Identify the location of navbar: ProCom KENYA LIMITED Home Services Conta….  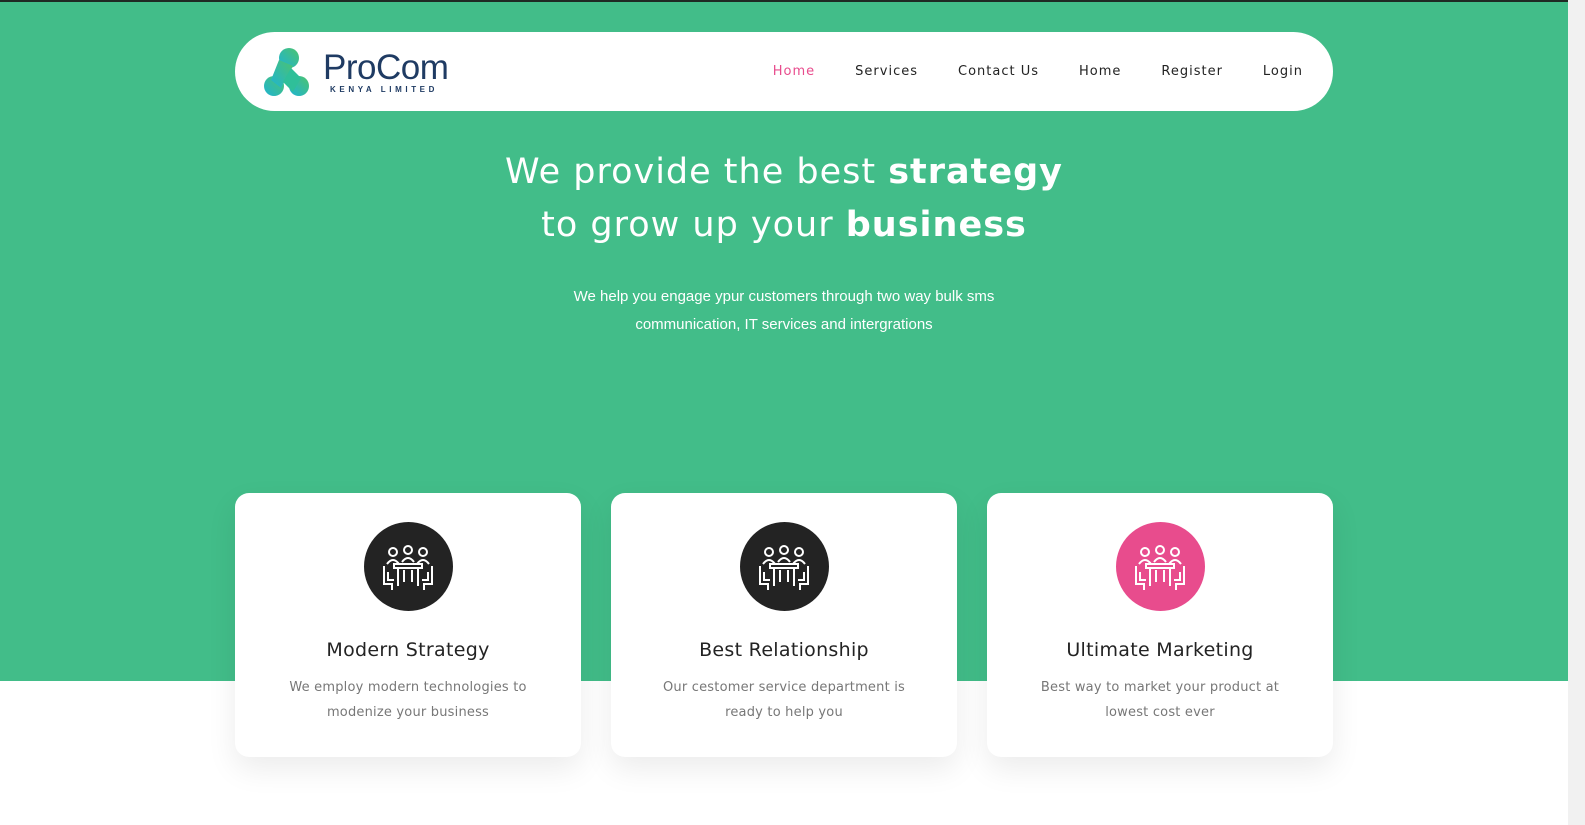
(784, 71).